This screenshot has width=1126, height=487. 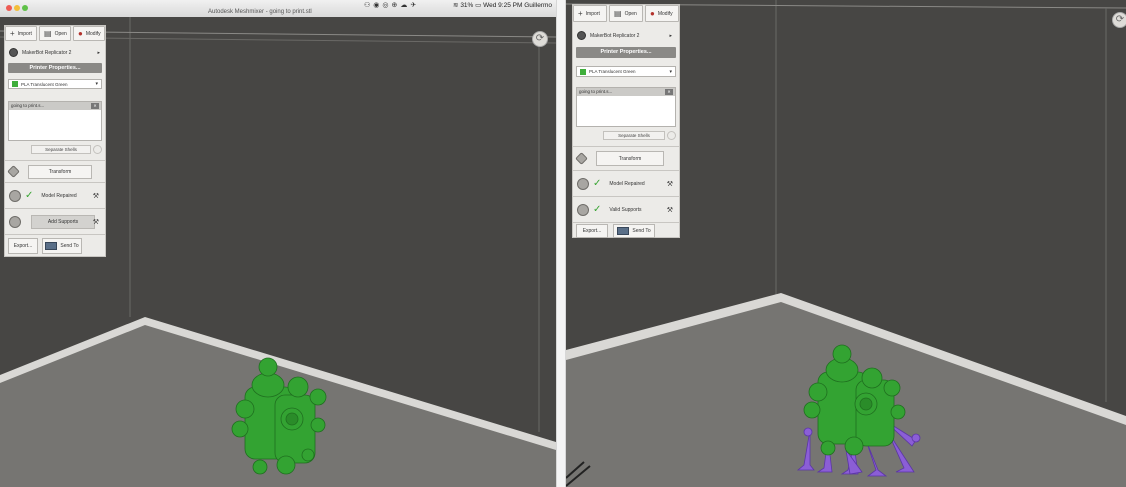 What do you see at coordinates (260, 12) in the screenshot?
I see `window-title: Autodesk Meshmixer - going to print.stl` at bounding box center [260, 12].